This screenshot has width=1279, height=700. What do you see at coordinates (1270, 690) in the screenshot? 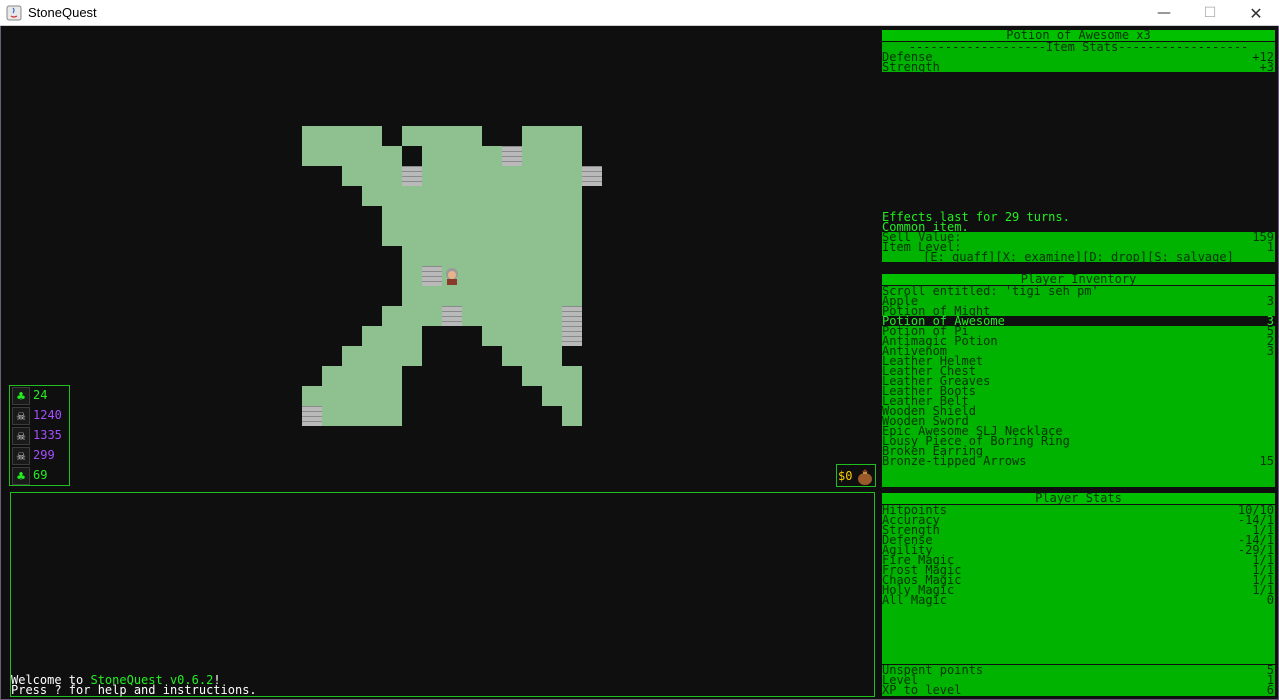
I see `player-progress-value: 6` at bounding box center [1270, 690].